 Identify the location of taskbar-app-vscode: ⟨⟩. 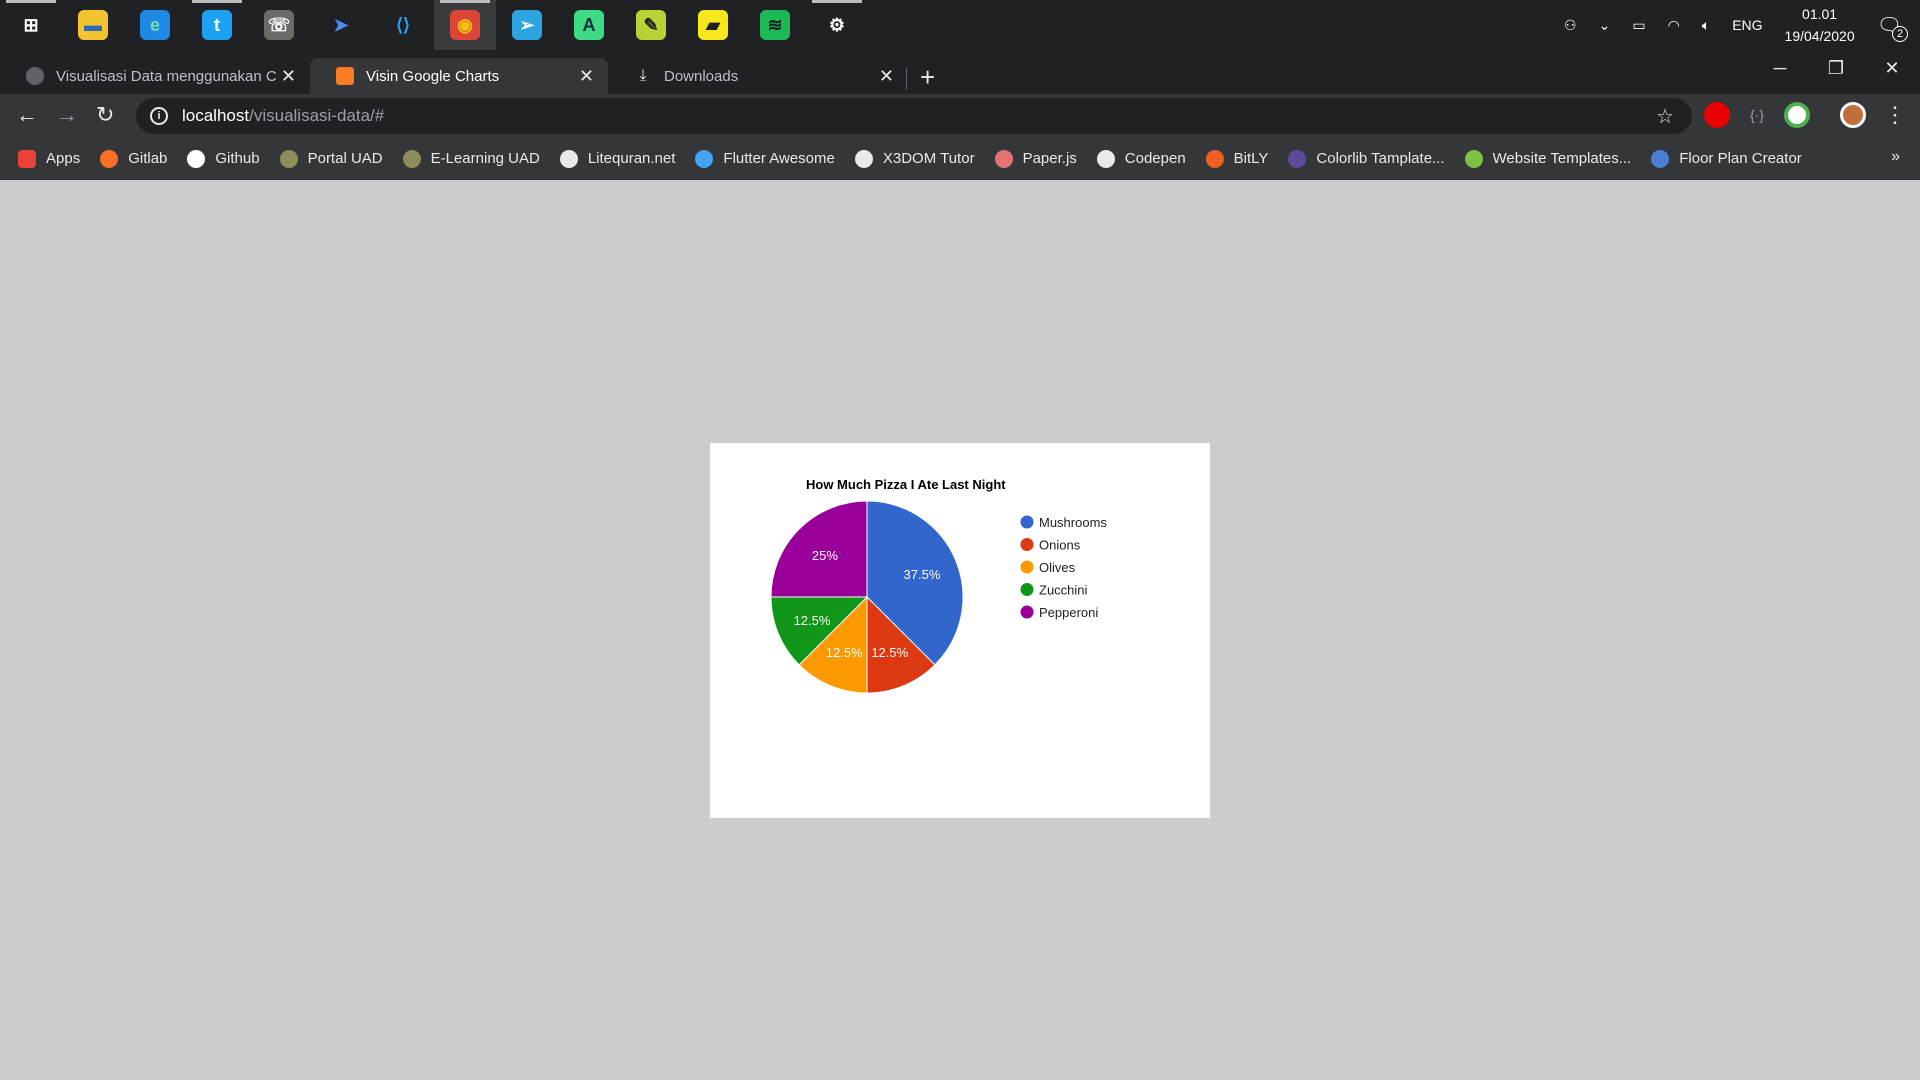
(403, 25).